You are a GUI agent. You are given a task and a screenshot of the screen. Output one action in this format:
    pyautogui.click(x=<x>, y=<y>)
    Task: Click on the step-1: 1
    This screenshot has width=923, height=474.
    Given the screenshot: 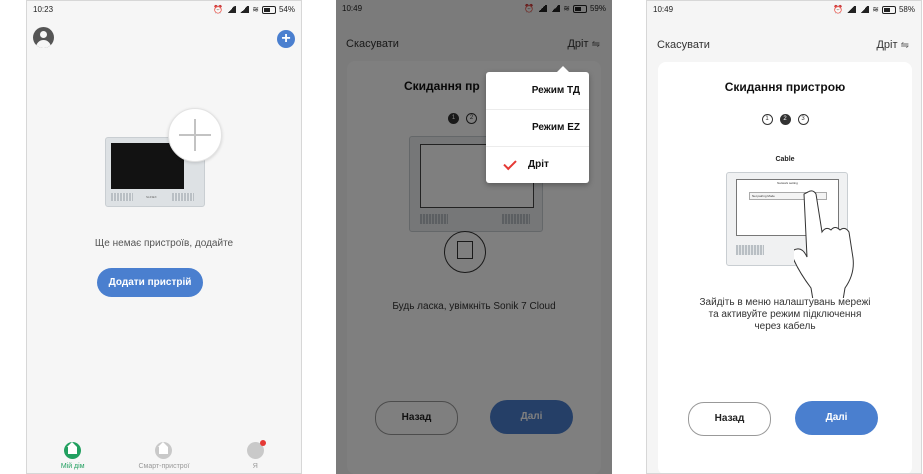 What is the action you would take?
    pyautogui.click(x=767, y=119)
    